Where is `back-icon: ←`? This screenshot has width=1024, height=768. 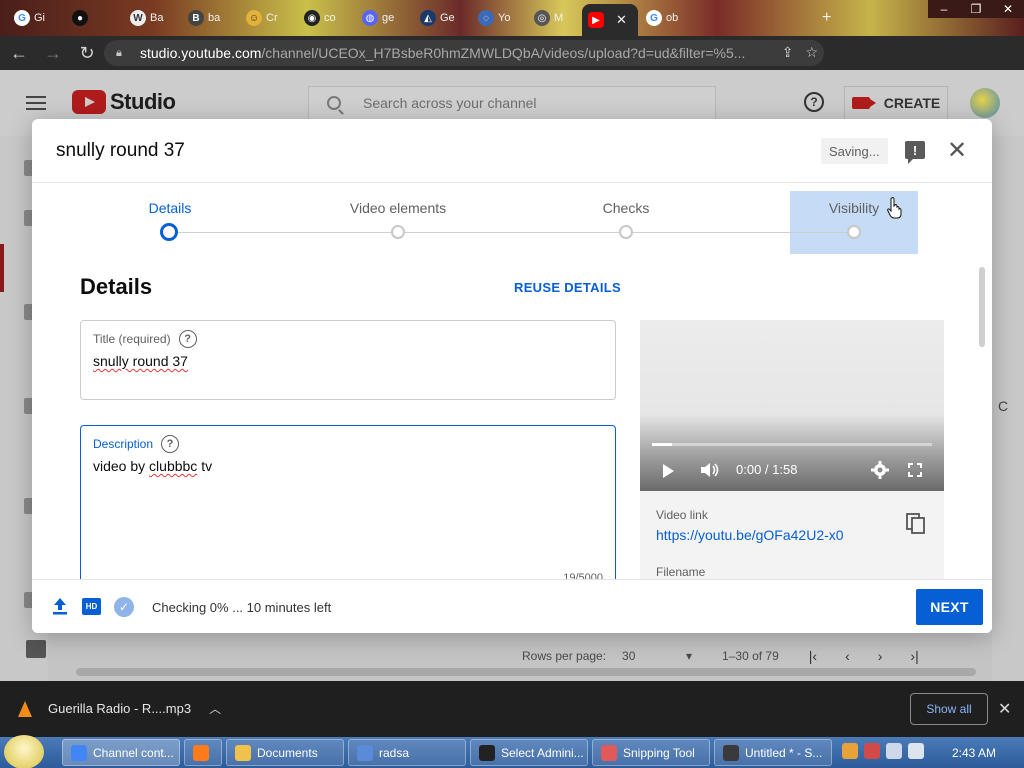 back-icon: ← is located at coordinates (19, 53).